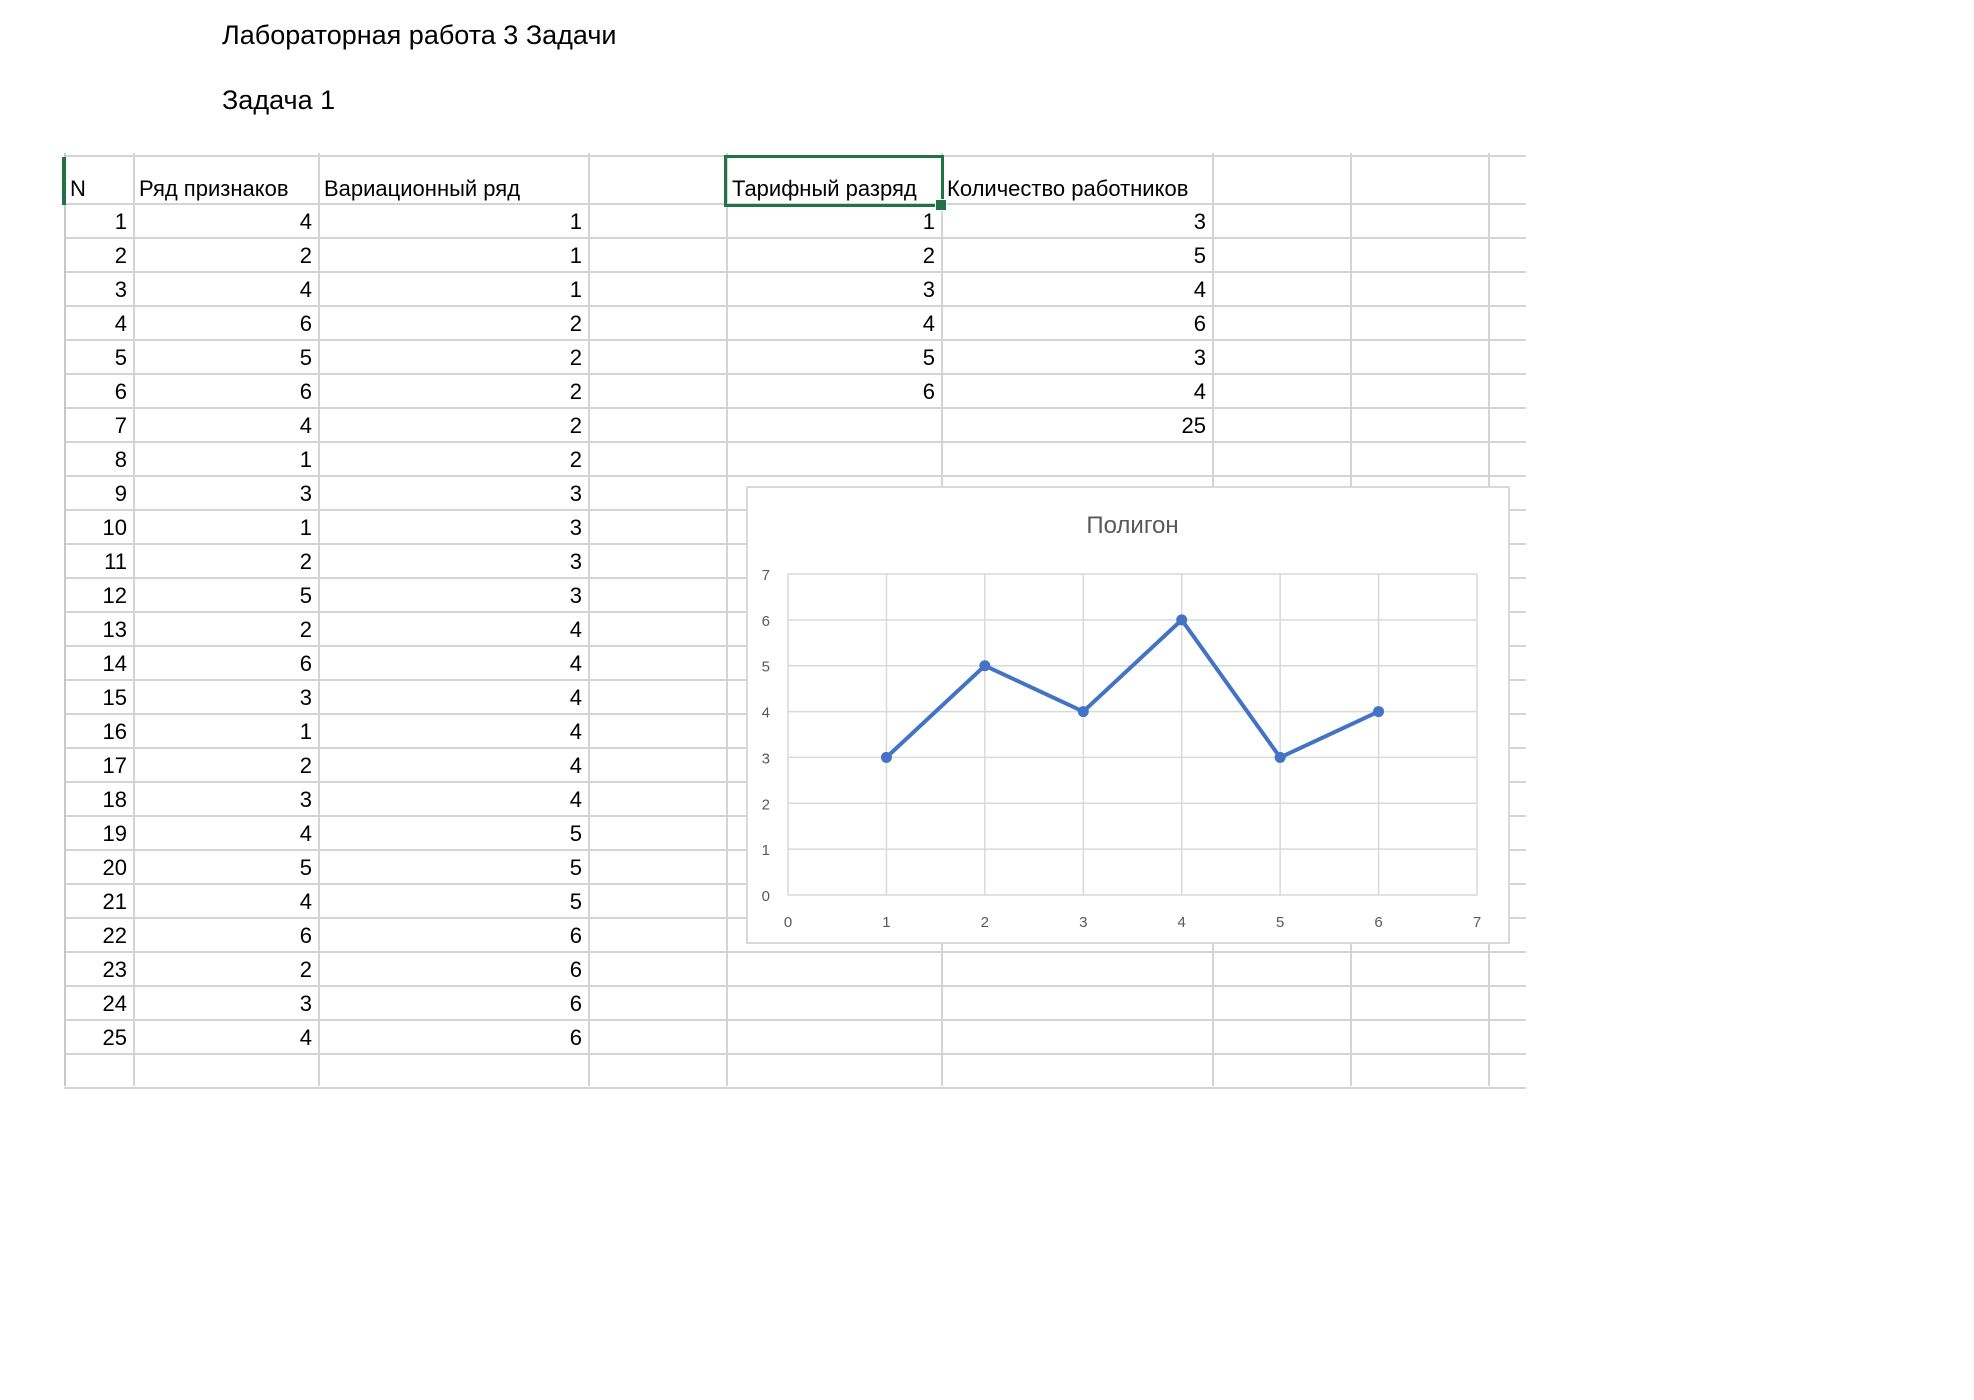  I want to click on fill-handle, so click(941, 205).